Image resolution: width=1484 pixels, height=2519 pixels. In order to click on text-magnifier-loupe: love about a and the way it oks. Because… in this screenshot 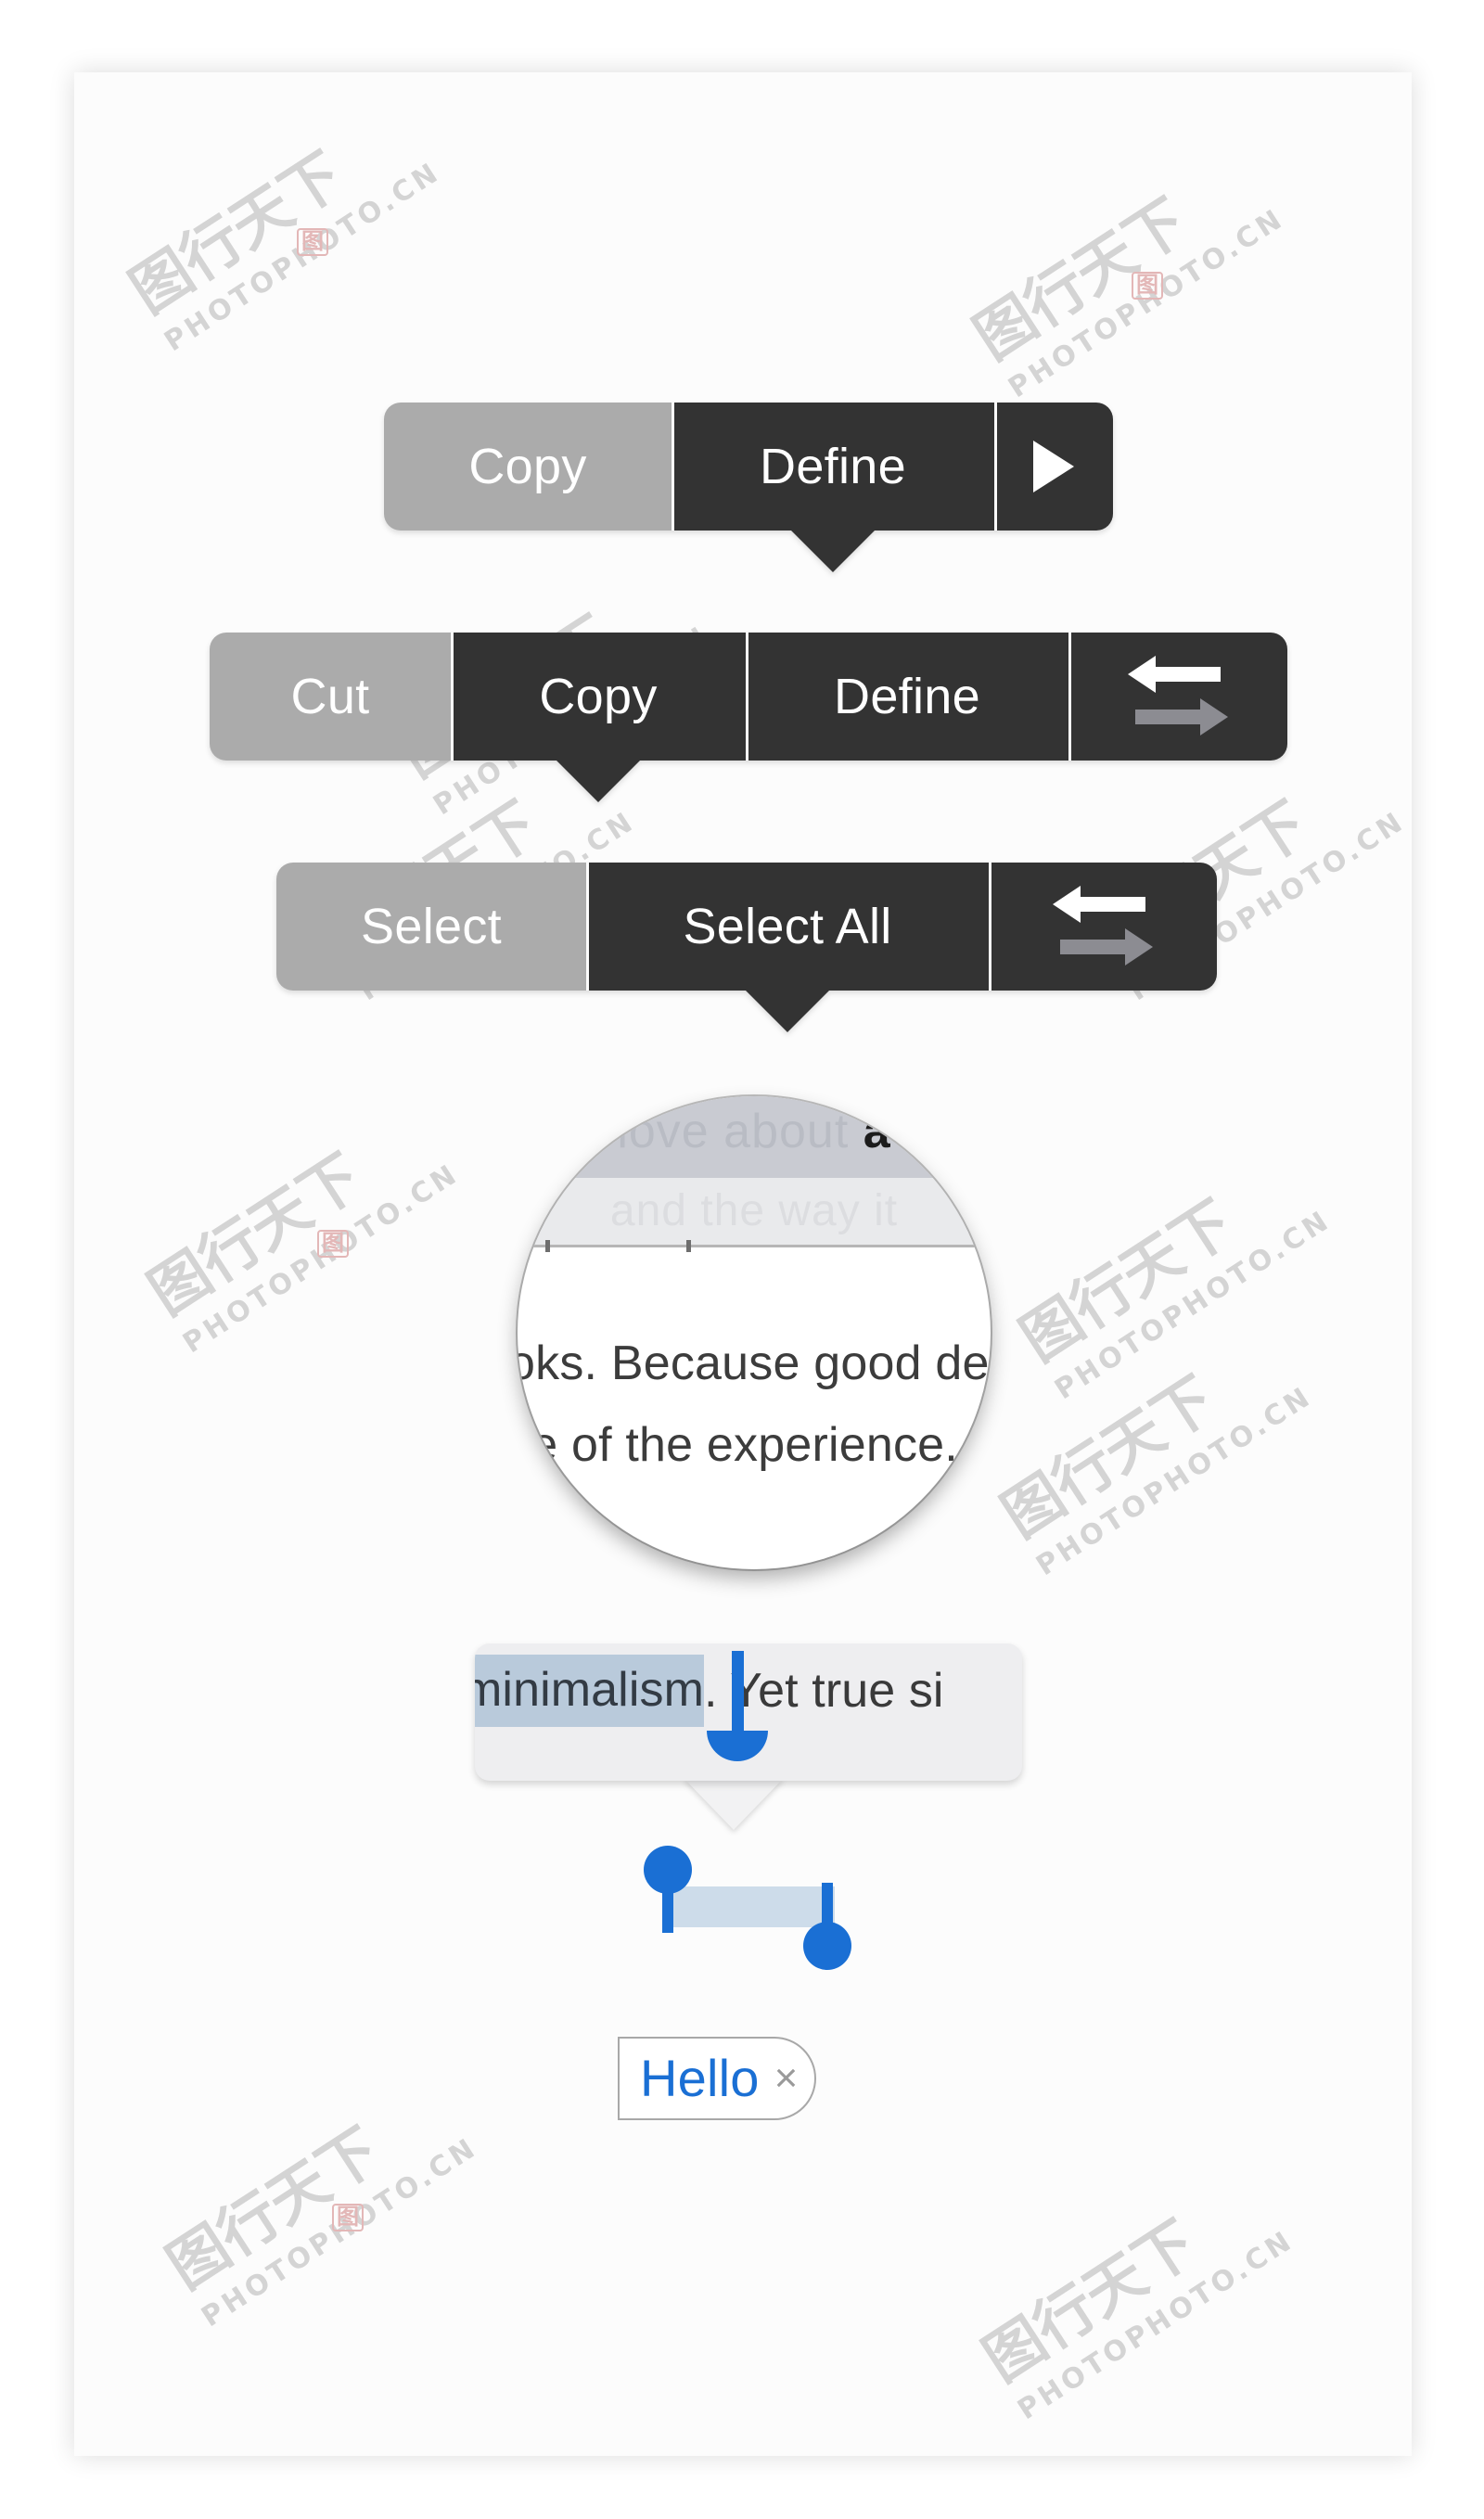, I will do `click(754, 1333)`.